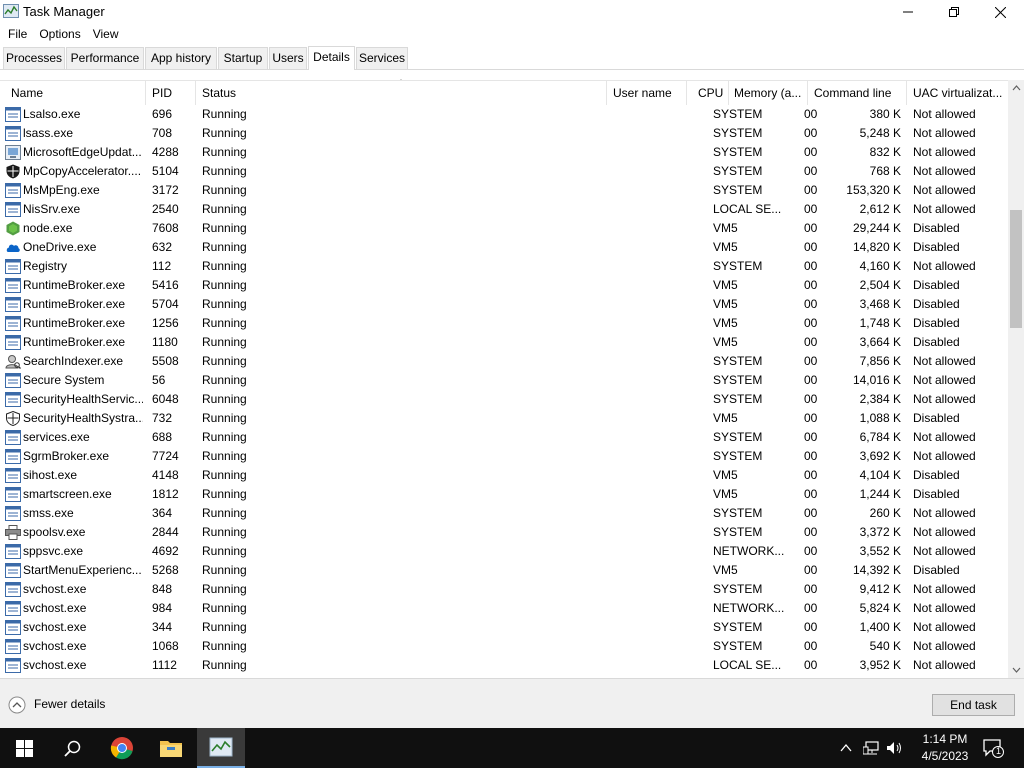 The image size is (1024, 768). What do you see at coordinates (74, 285) in the screenshot?
I see `process-name: RuntimeBroker.exe` at bounding box center [74, 285].